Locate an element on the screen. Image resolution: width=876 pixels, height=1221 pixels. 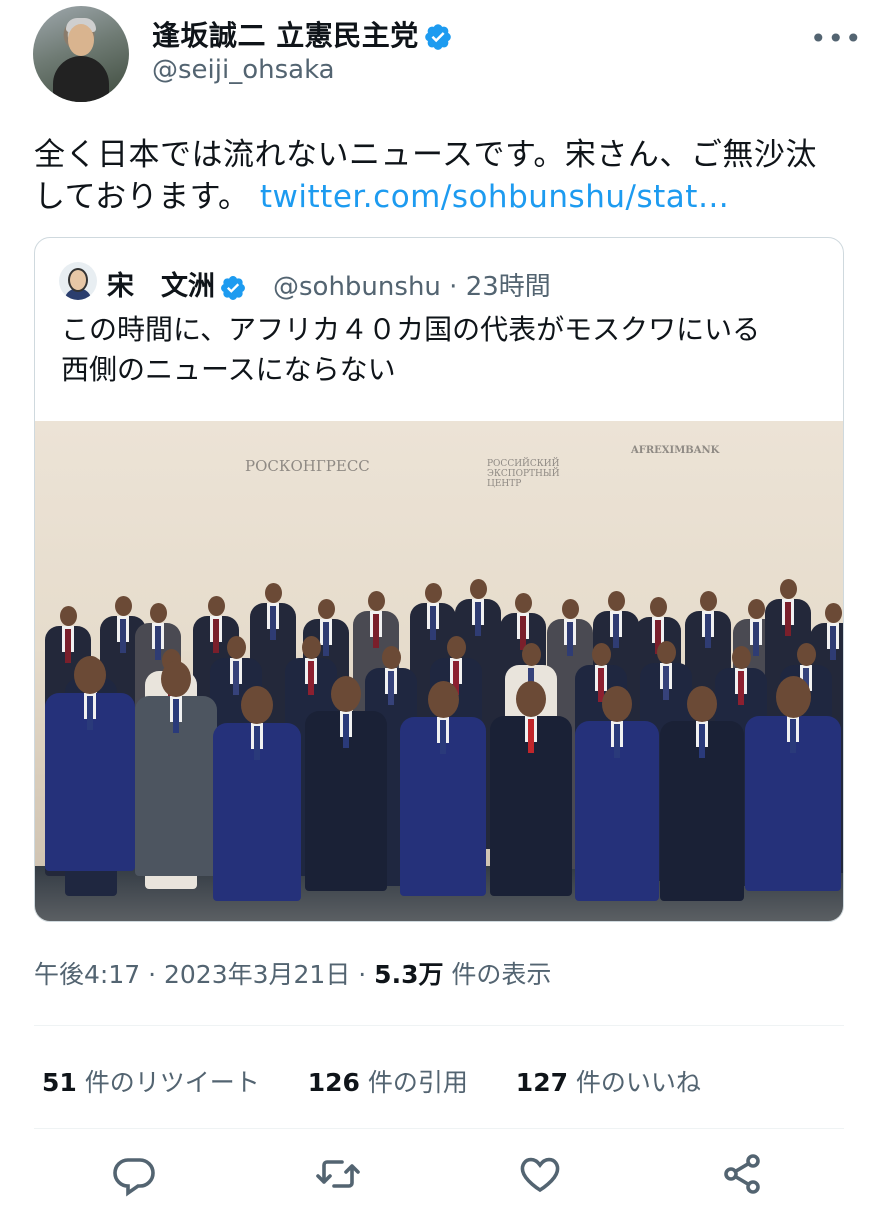
views-count: 5.3万 is located at coordinates (409, 974).